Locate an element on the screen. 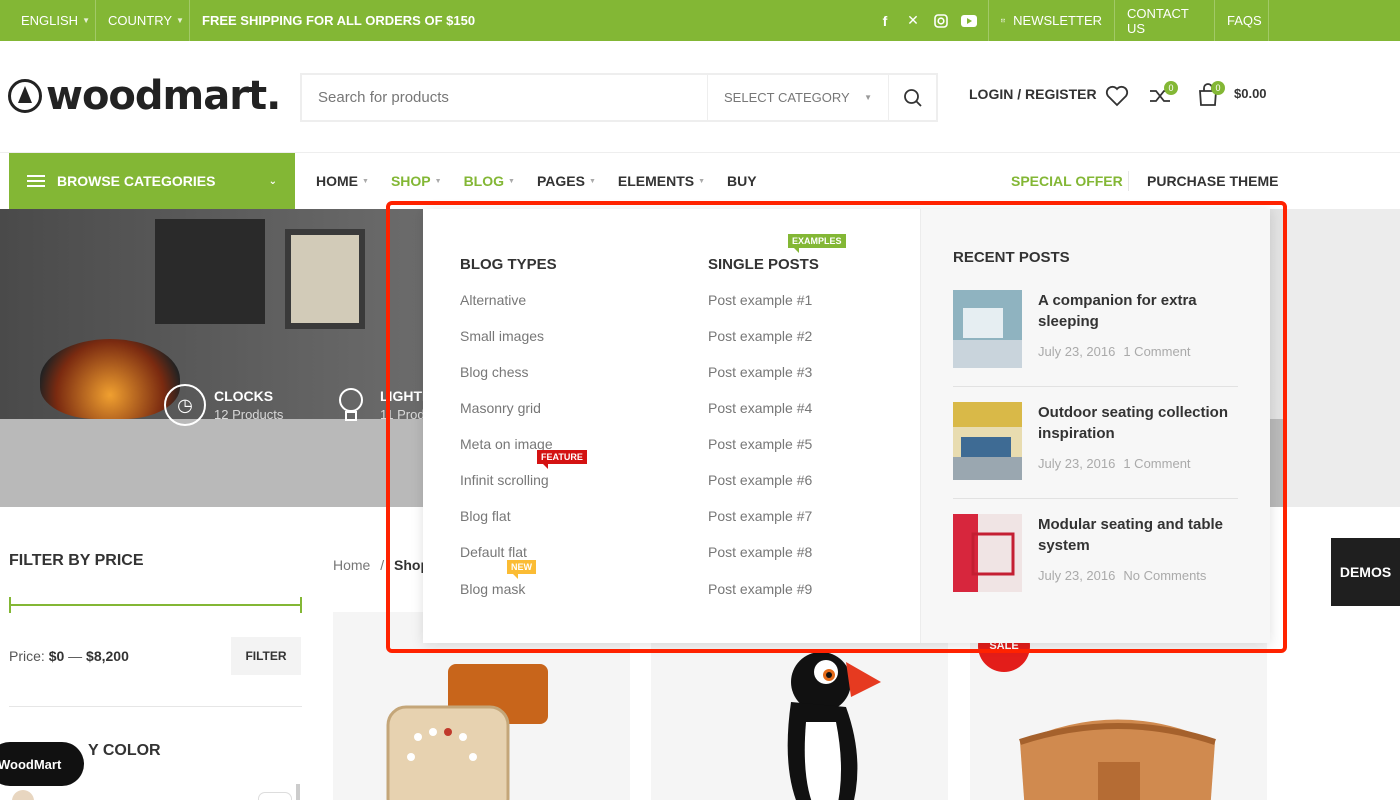 The image size is (1400, 800). category-count: 12 Products is located at coordinates (249, 414).